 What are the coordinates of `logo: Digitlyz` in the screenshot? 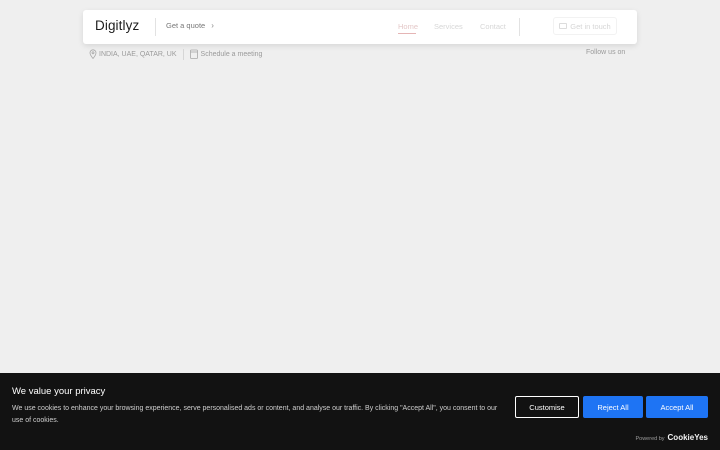 It's located at (117, 25).